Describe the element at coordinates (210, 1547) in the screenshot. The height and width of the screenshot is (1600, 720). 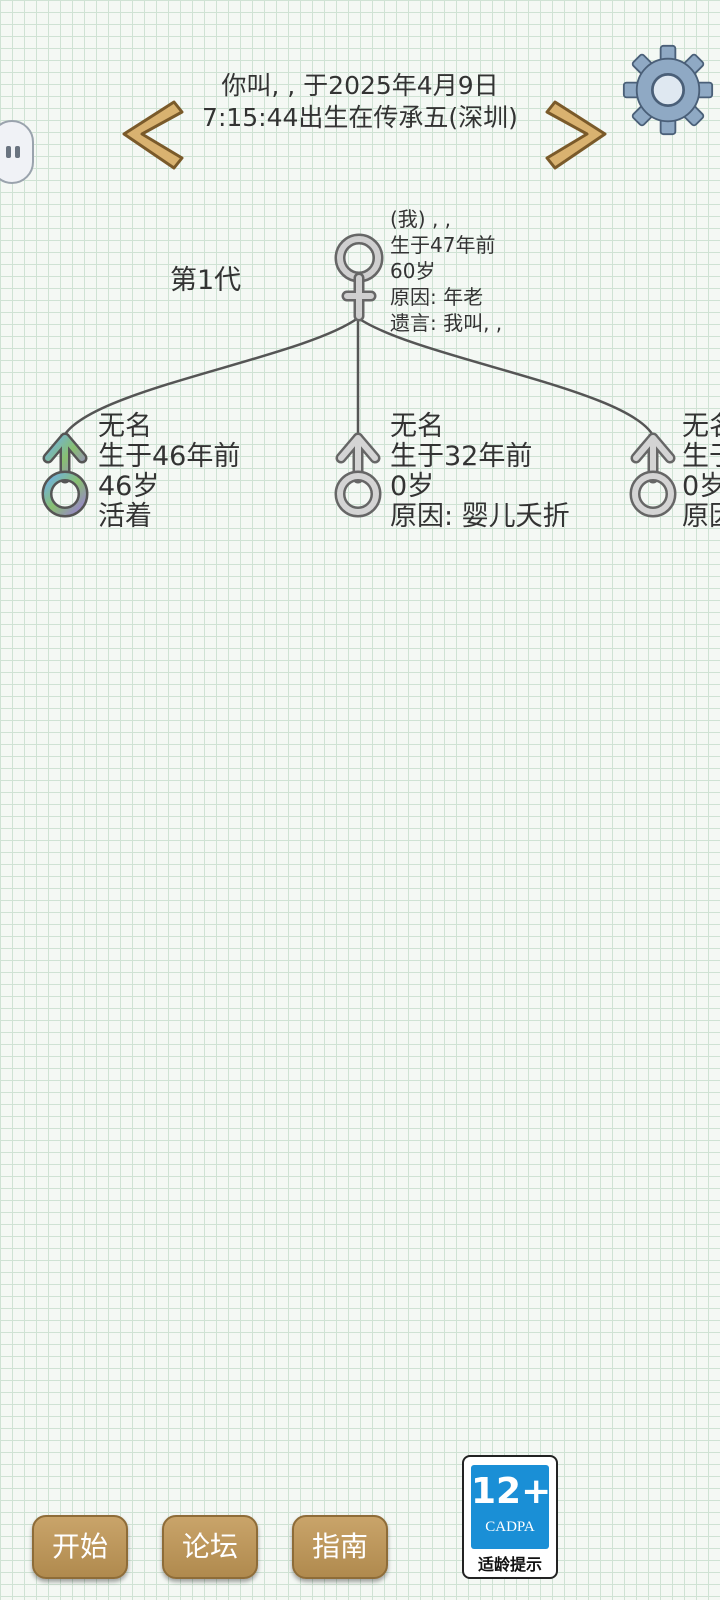
I see `forum-button: 论坛` at that location.